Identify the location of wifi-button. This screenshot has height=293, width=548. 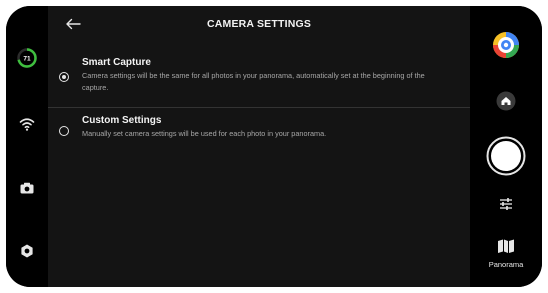
(27, 124).